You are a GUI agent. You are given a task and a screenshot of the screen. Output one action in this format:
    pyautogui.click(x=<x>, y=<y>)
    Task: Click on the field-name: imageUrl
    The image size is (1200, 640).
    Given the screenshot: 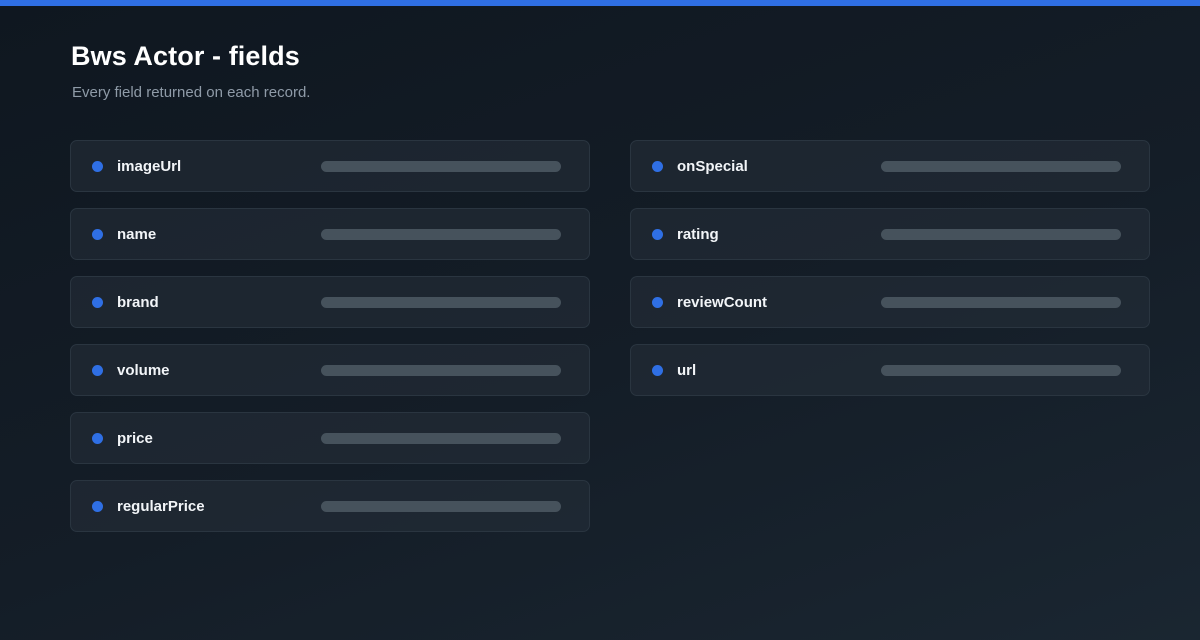 What is the action you would take?
    pyautogui.click(x=149, y=166)
    